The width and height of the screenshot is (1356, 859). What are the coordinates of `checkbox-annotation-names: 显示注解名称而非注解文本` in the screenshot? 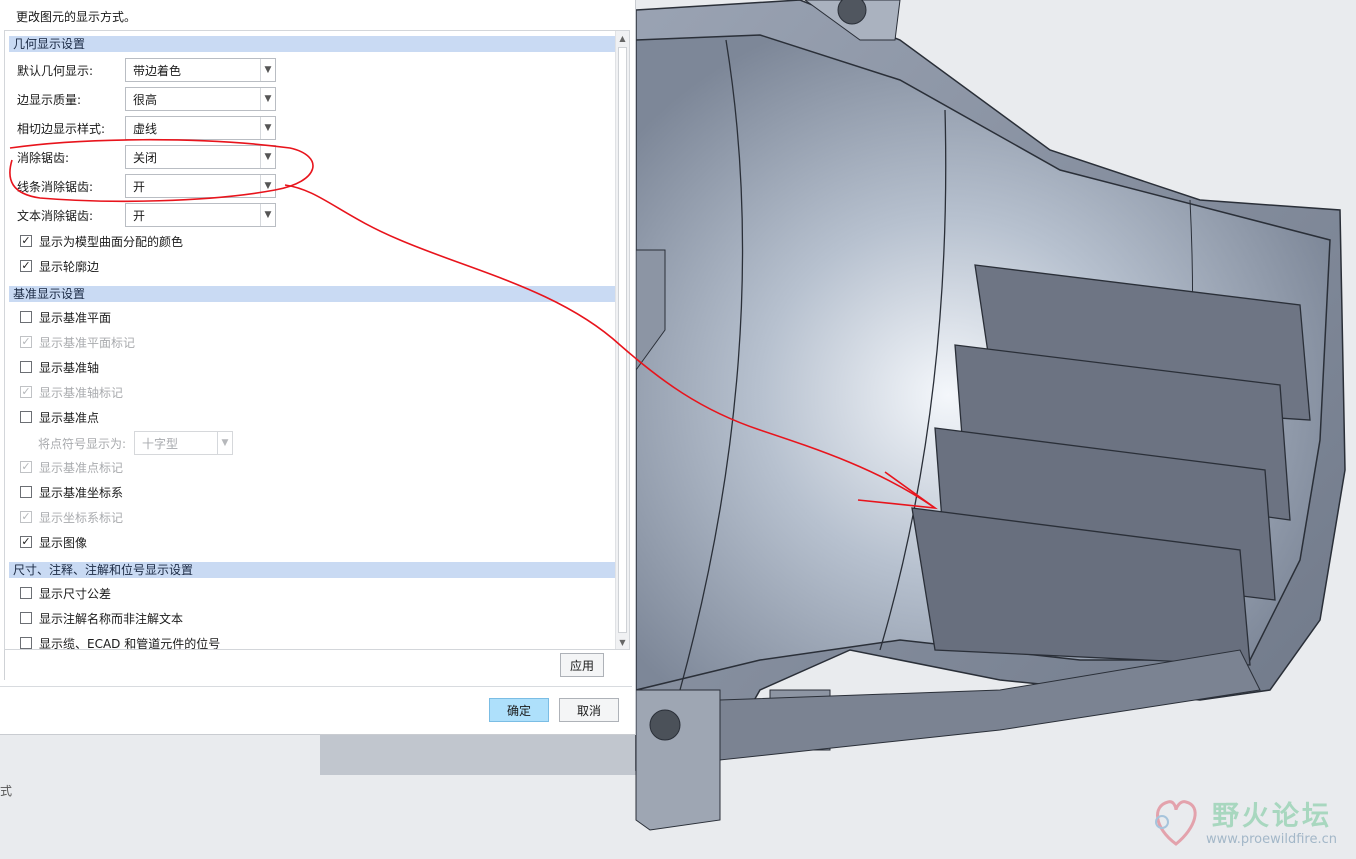 It's located at (101, 618).